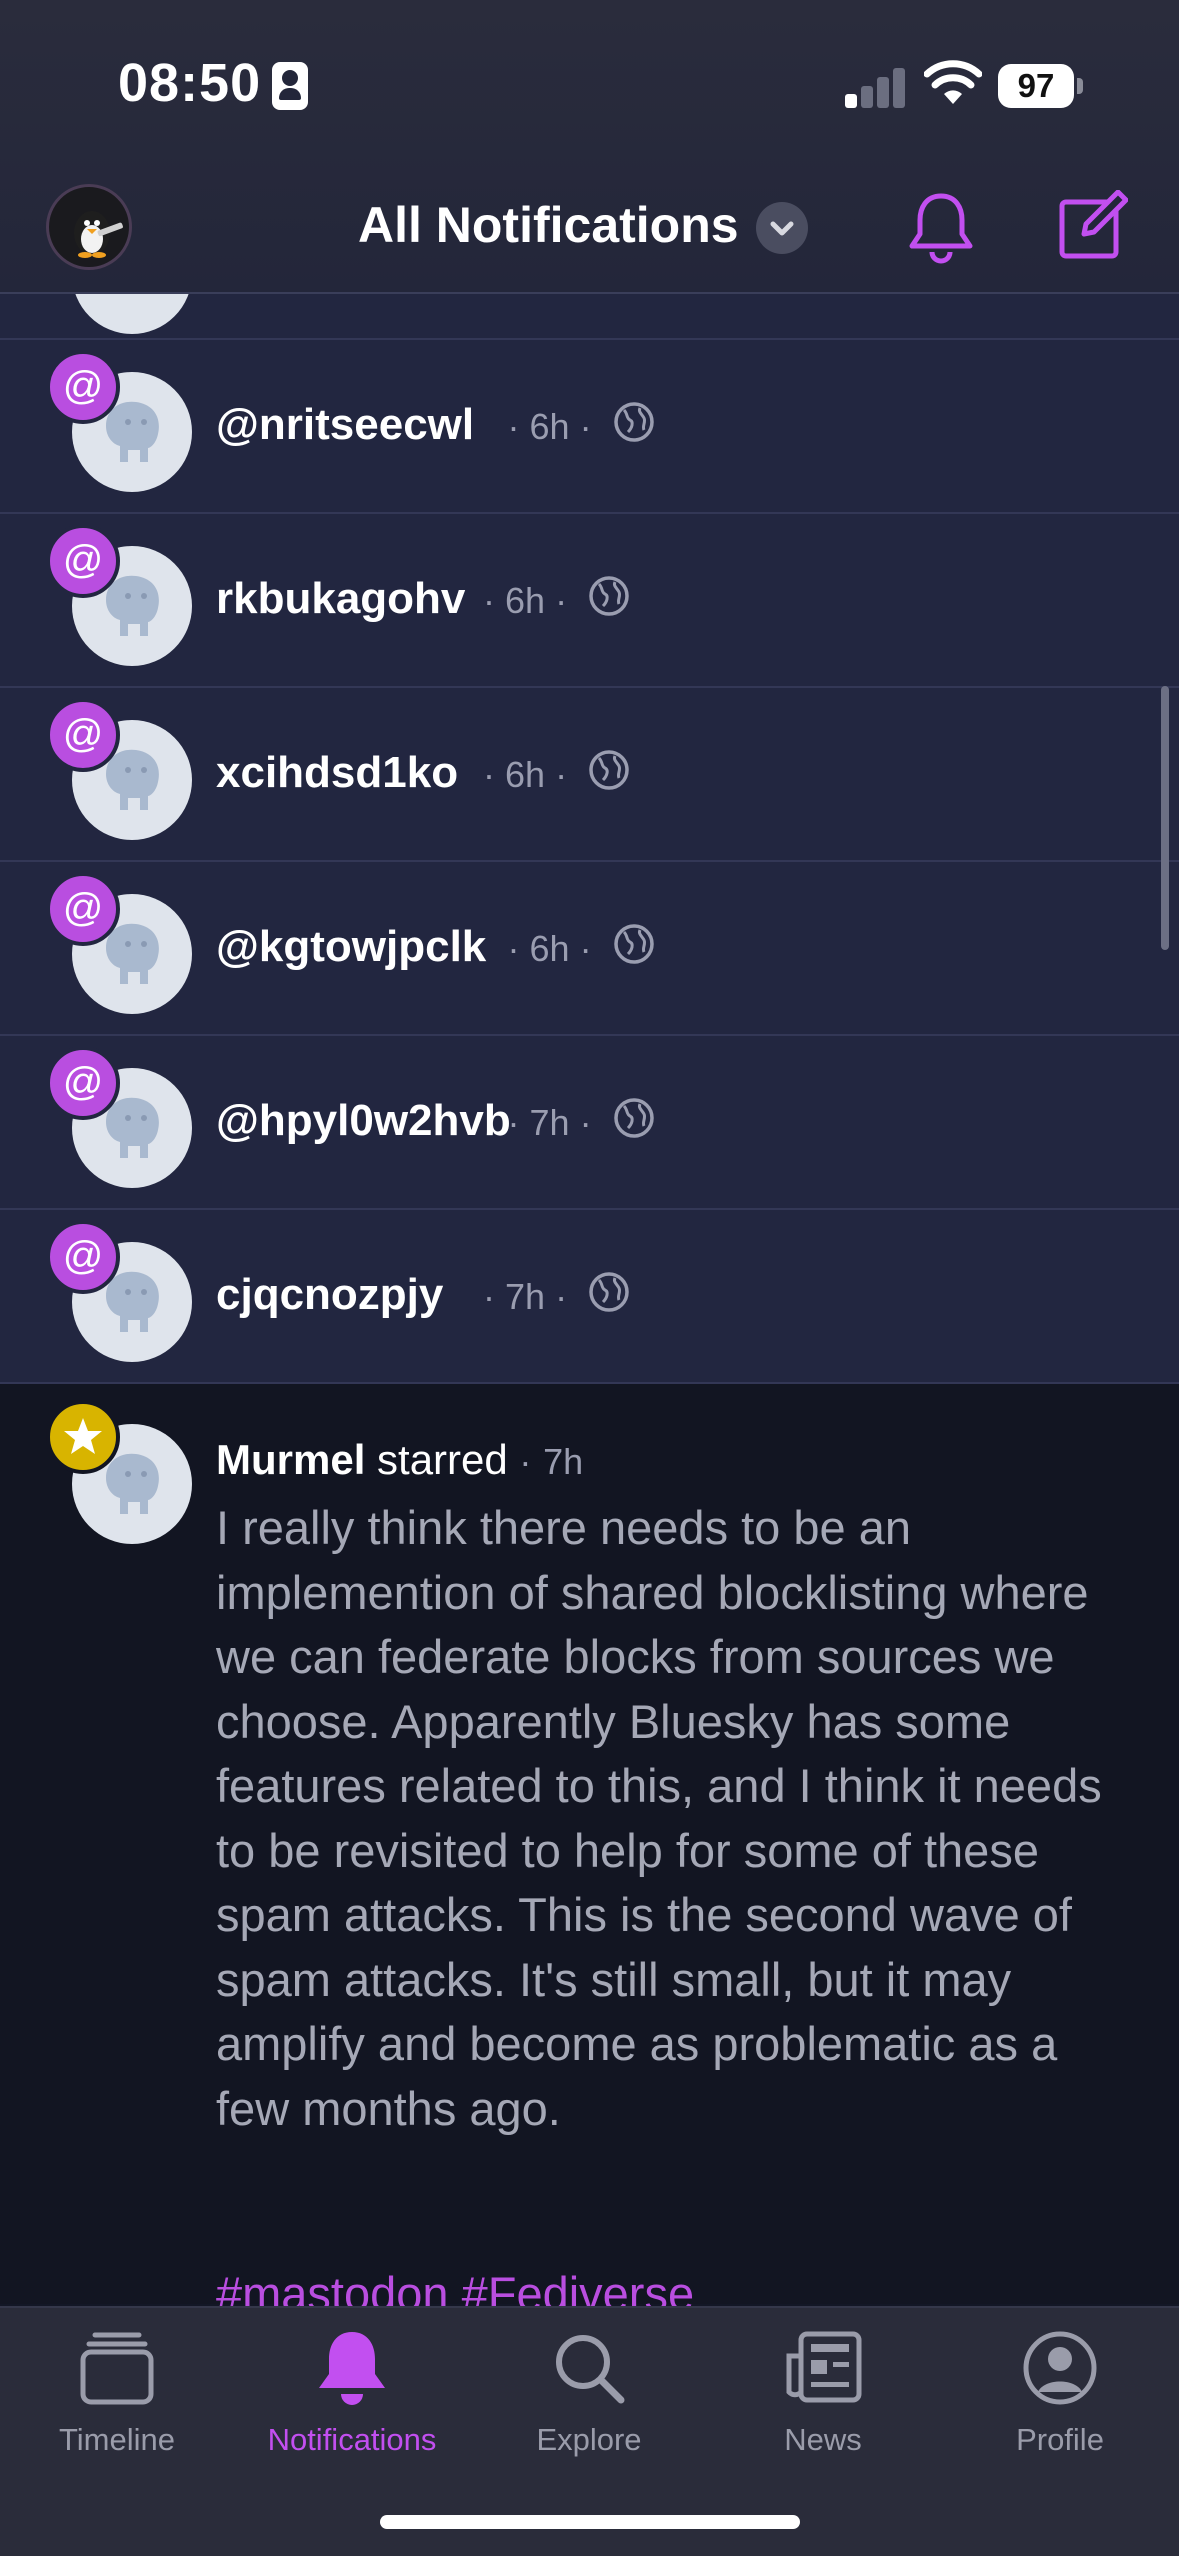 Image resolution: width=1179 pixels, height=2556 pixels. Describe the element at coordinates (589, 2439) in the screenshot. I see `tab-label: Explore` at that location.